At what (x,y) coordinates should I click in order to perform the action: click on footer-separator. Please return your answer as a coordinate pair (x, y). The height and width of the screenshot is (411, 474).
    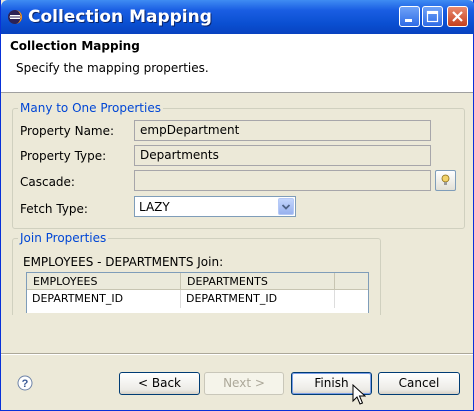
    Looking at the image, I should click on (237, 354).